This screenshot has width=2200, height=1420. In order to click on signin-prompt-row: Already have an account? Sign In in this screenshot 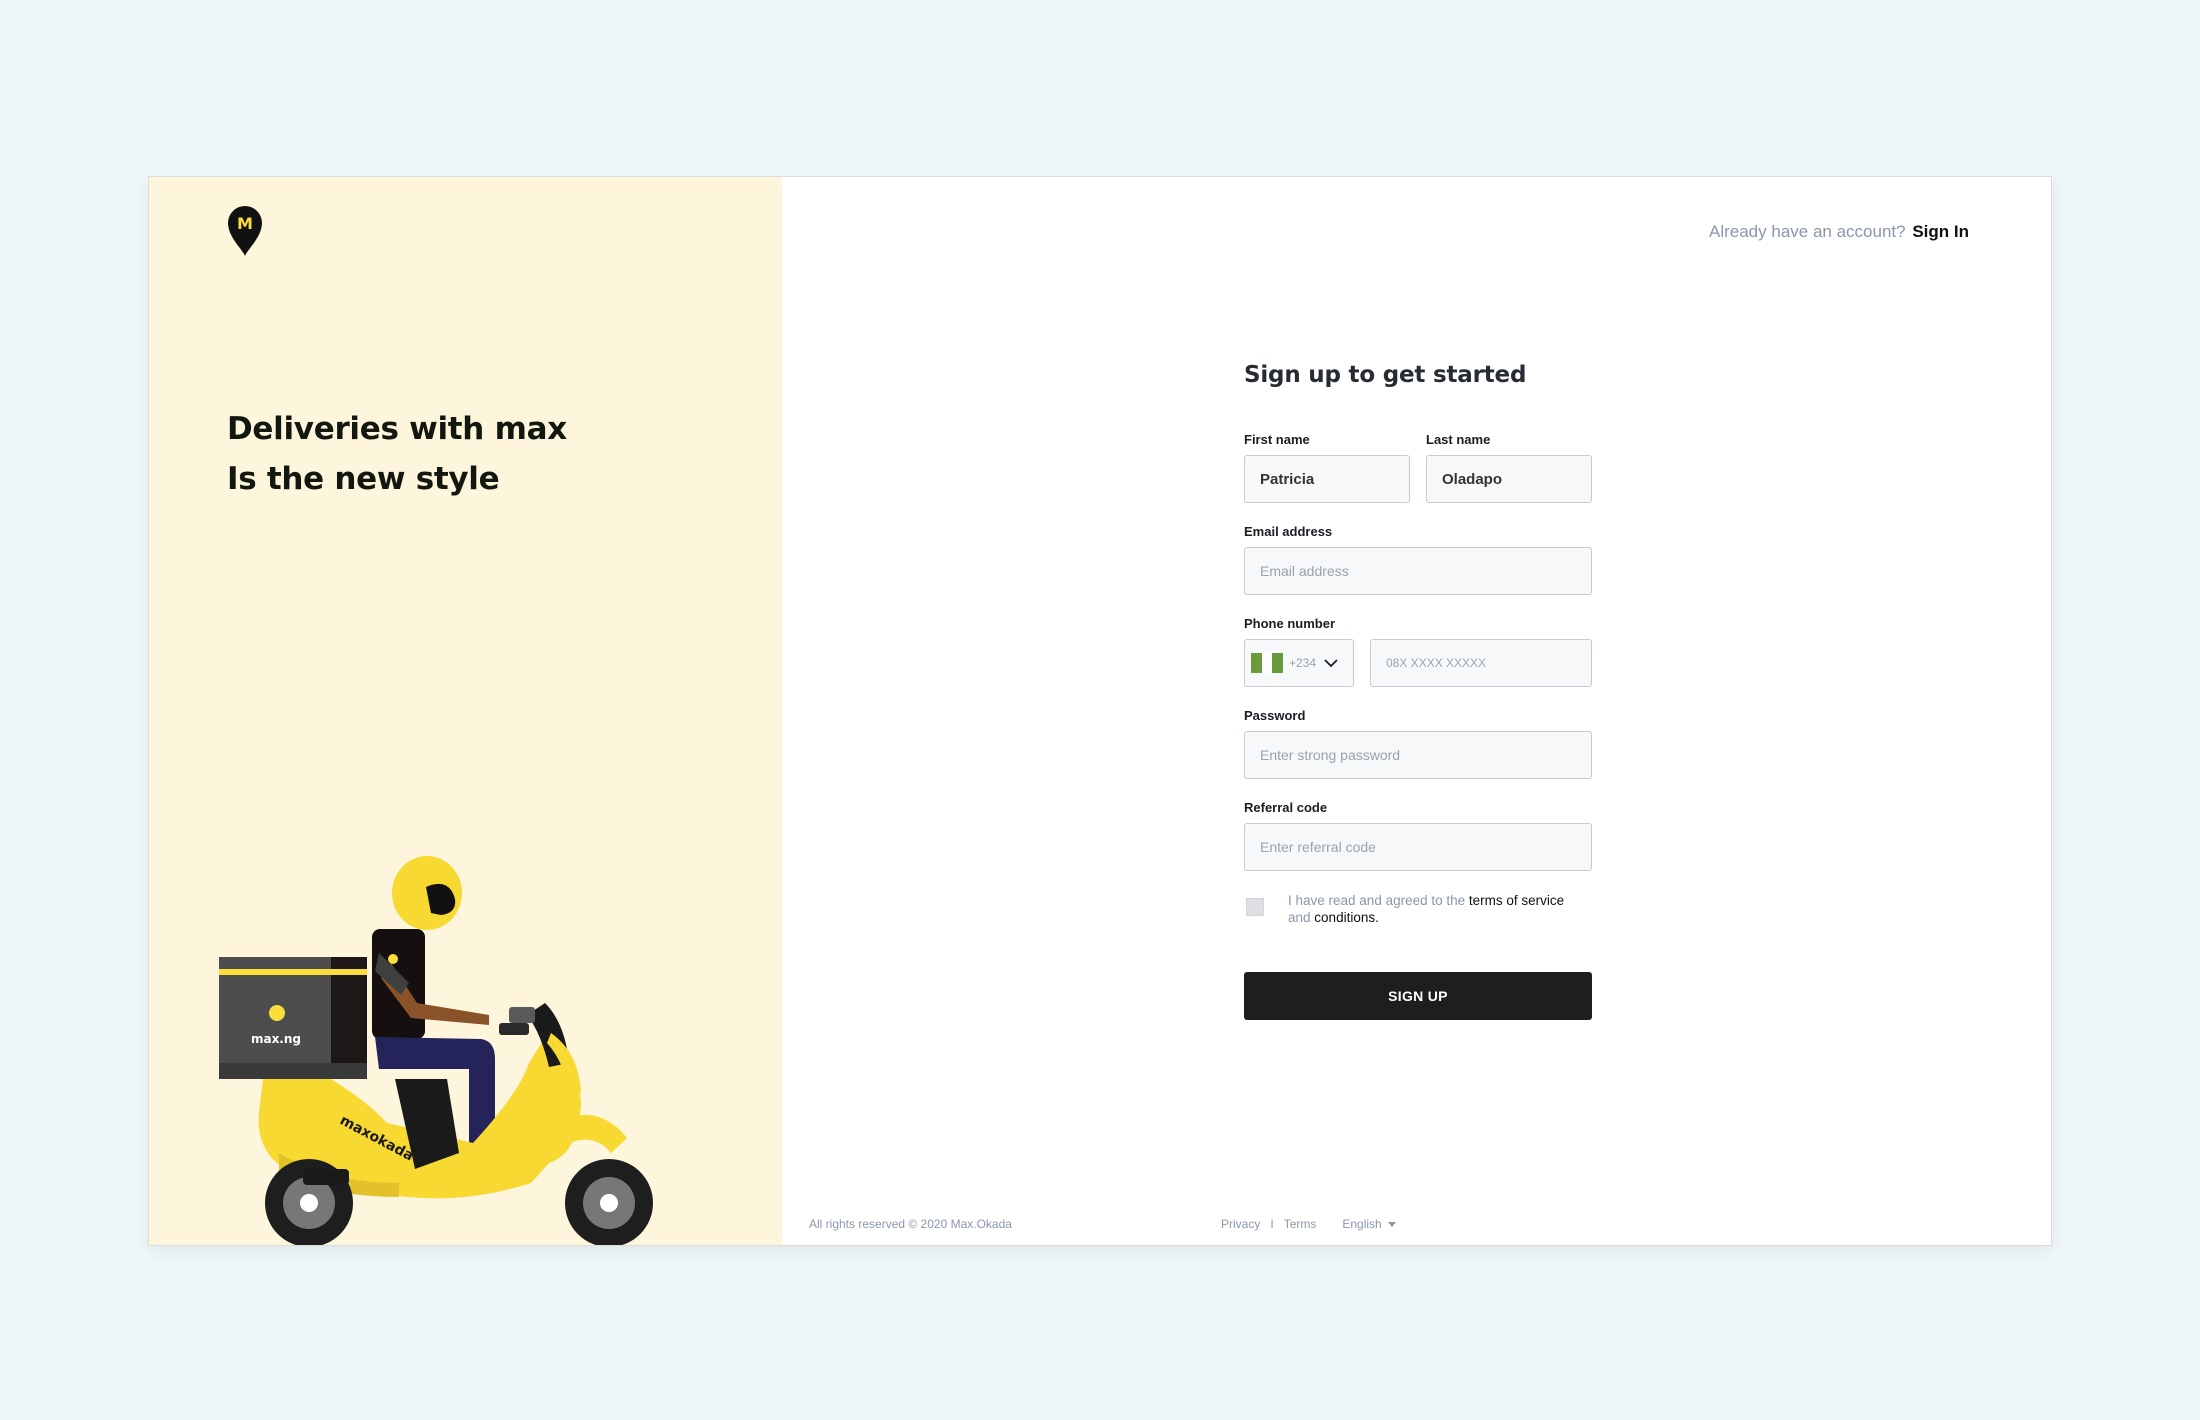, I will do `click(1839, 232)`.